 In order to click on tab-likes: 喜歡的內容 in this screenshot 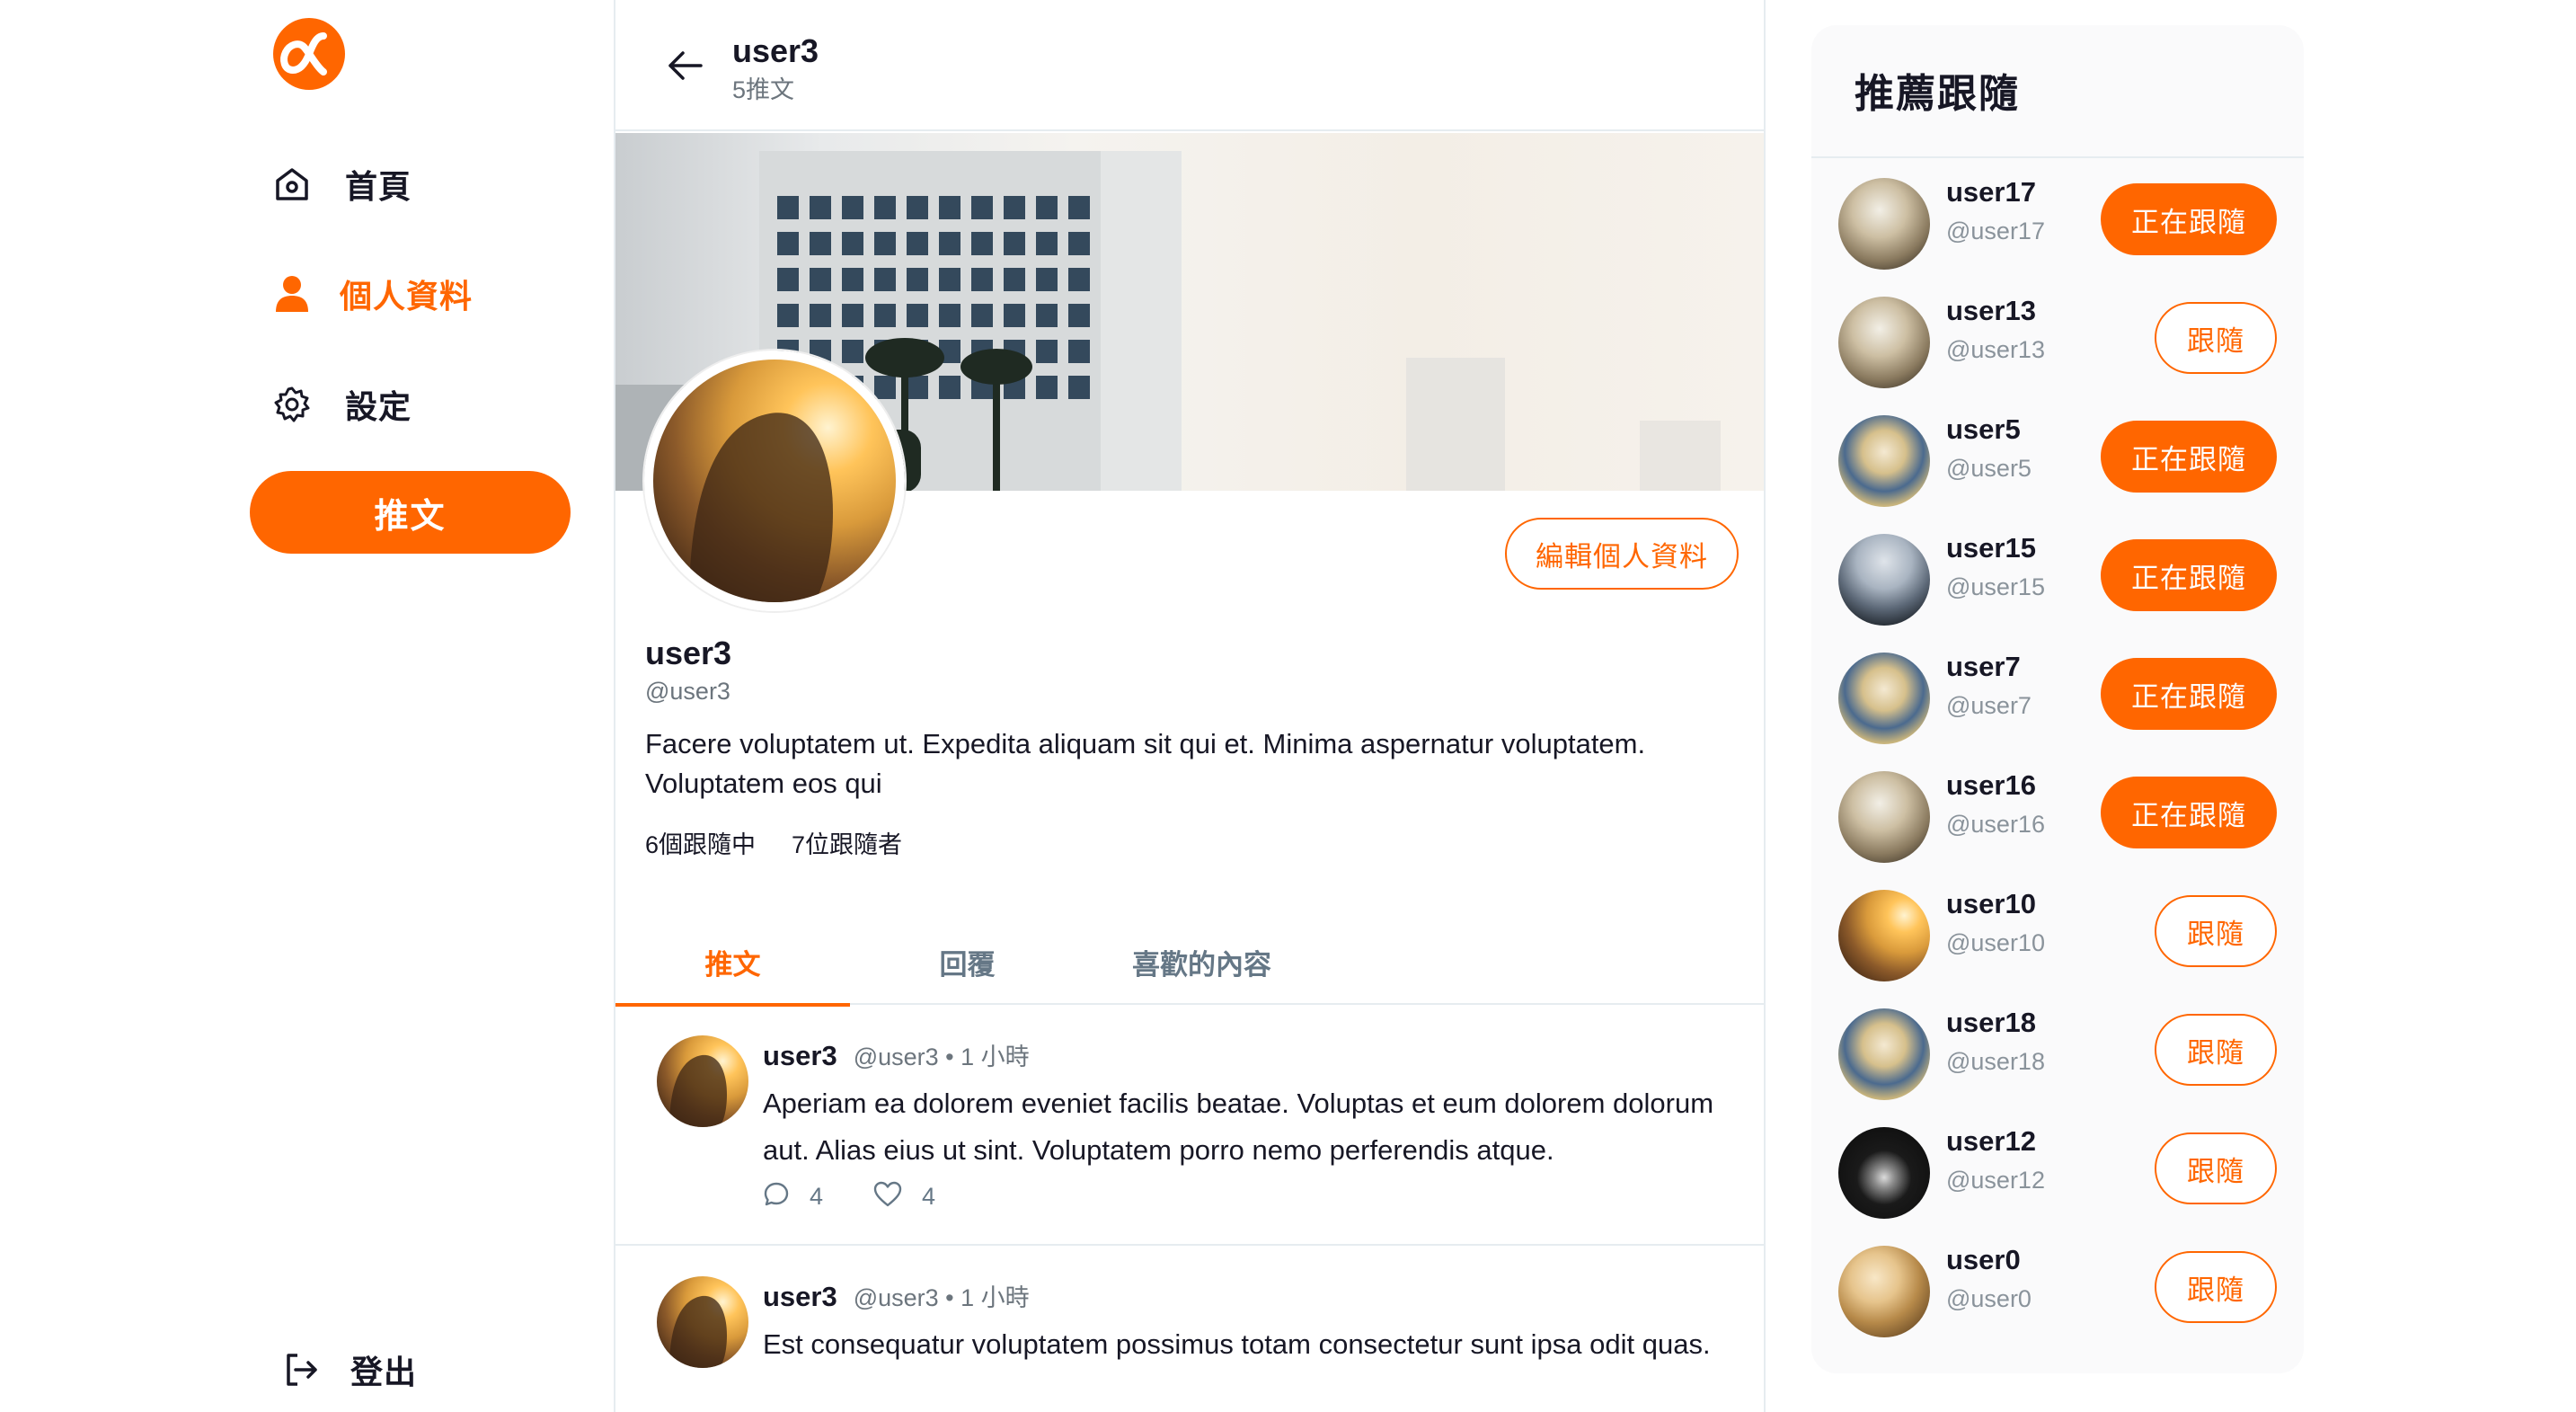, I will do `click(1201, 962)`.